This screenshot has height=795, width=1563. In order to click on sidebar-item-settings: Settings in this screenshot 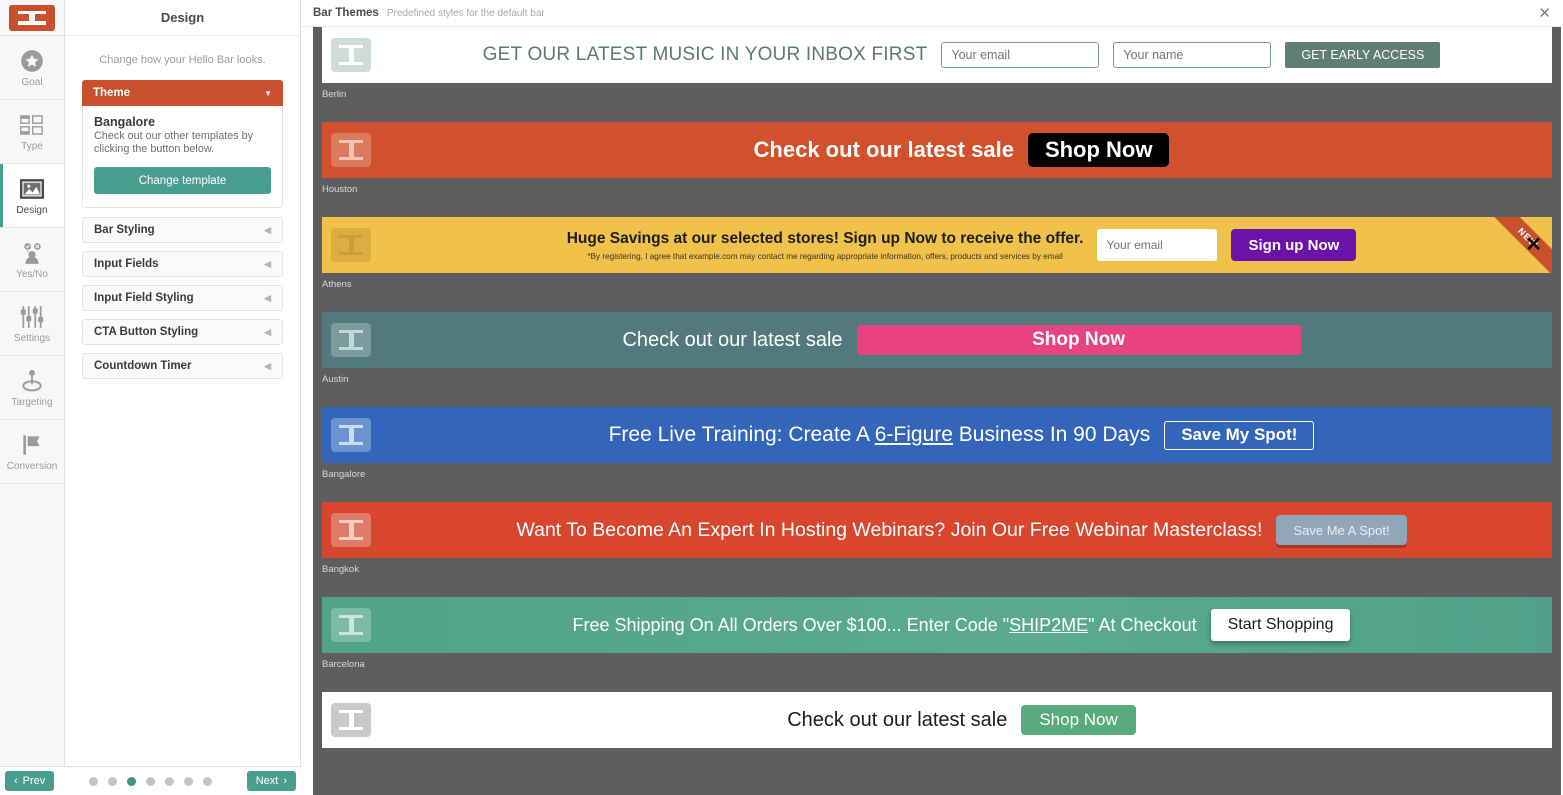, I will do `click(32, 324)`.